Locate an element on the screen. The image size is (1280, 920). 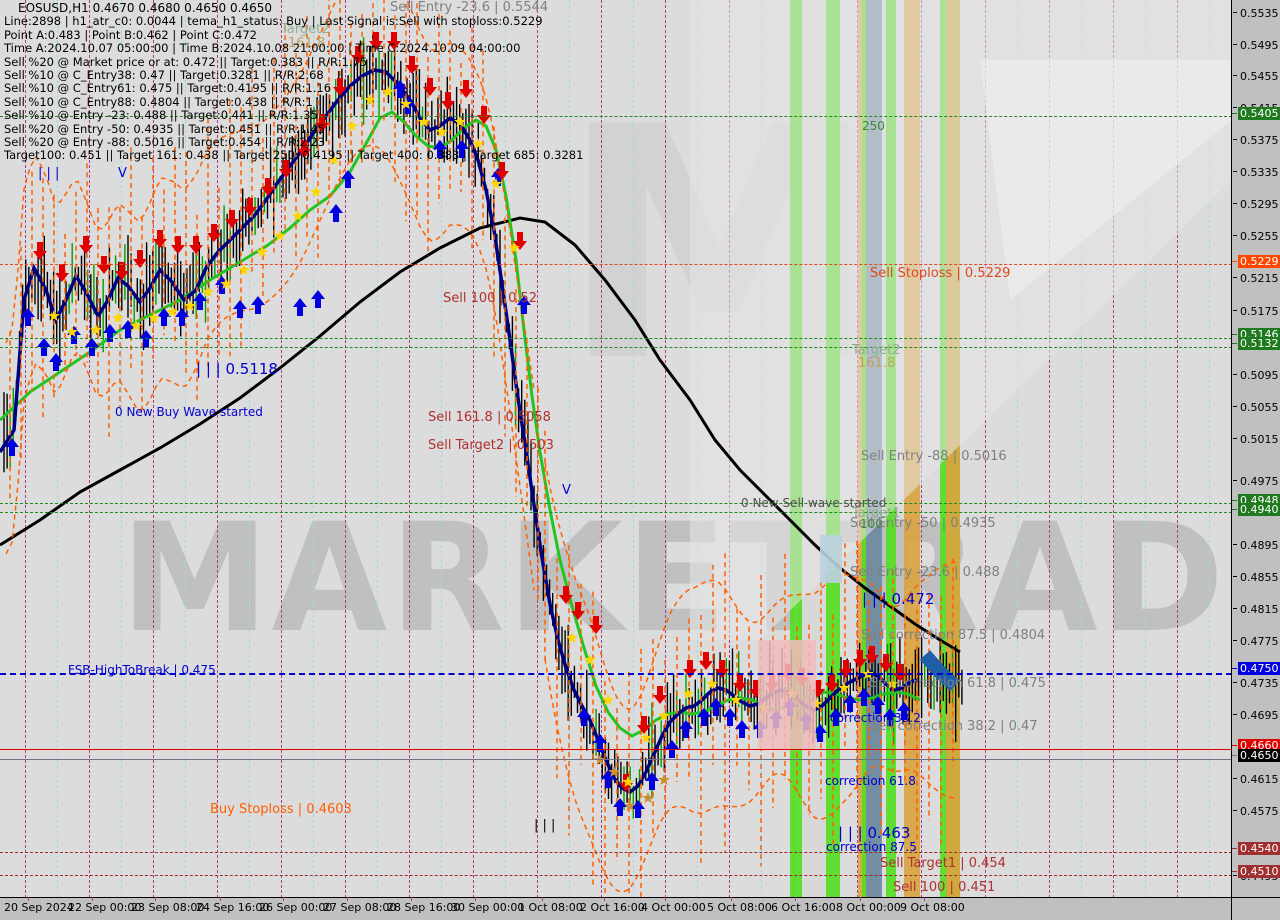
price-tick-label: 0.5215 is located at coordinates (1259, 278).